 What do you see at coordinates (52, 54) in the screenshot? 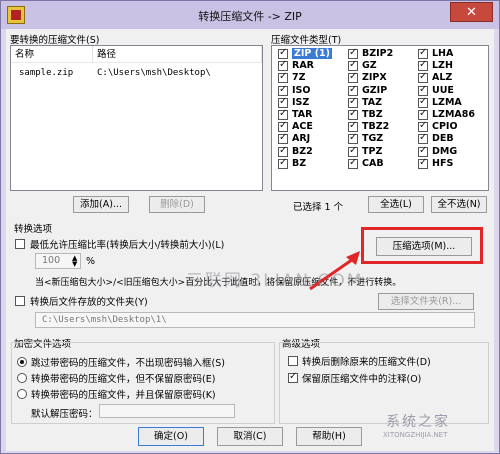
I see `column-name: 名称` at bounding box center [52, 54].